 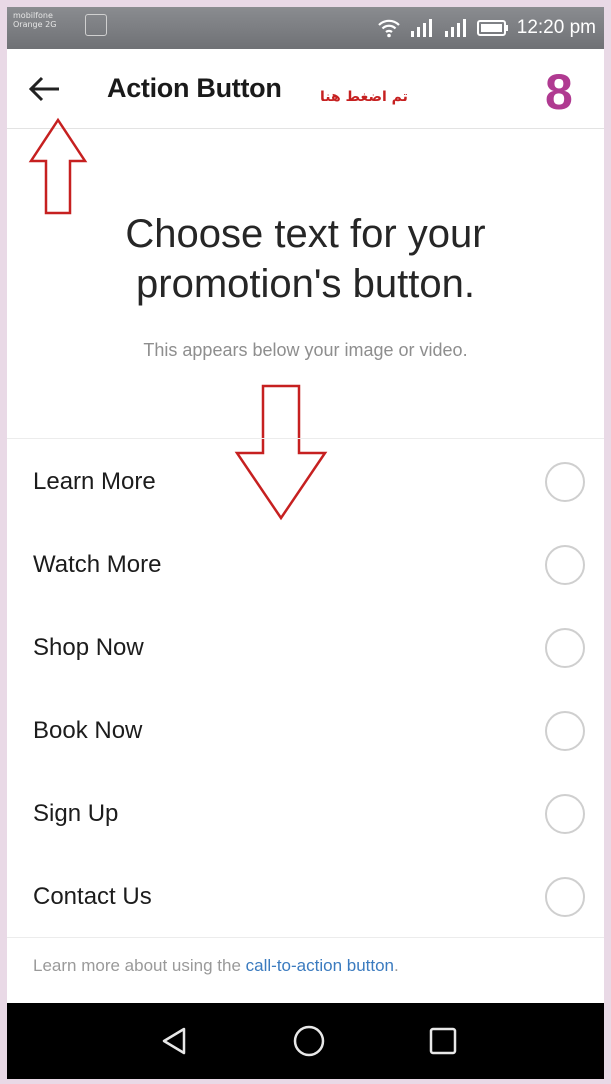 What do you see at coordinates (94, 481) in the screenshot?
I see `option-label: Learn More` at bounding box center [94, 481].